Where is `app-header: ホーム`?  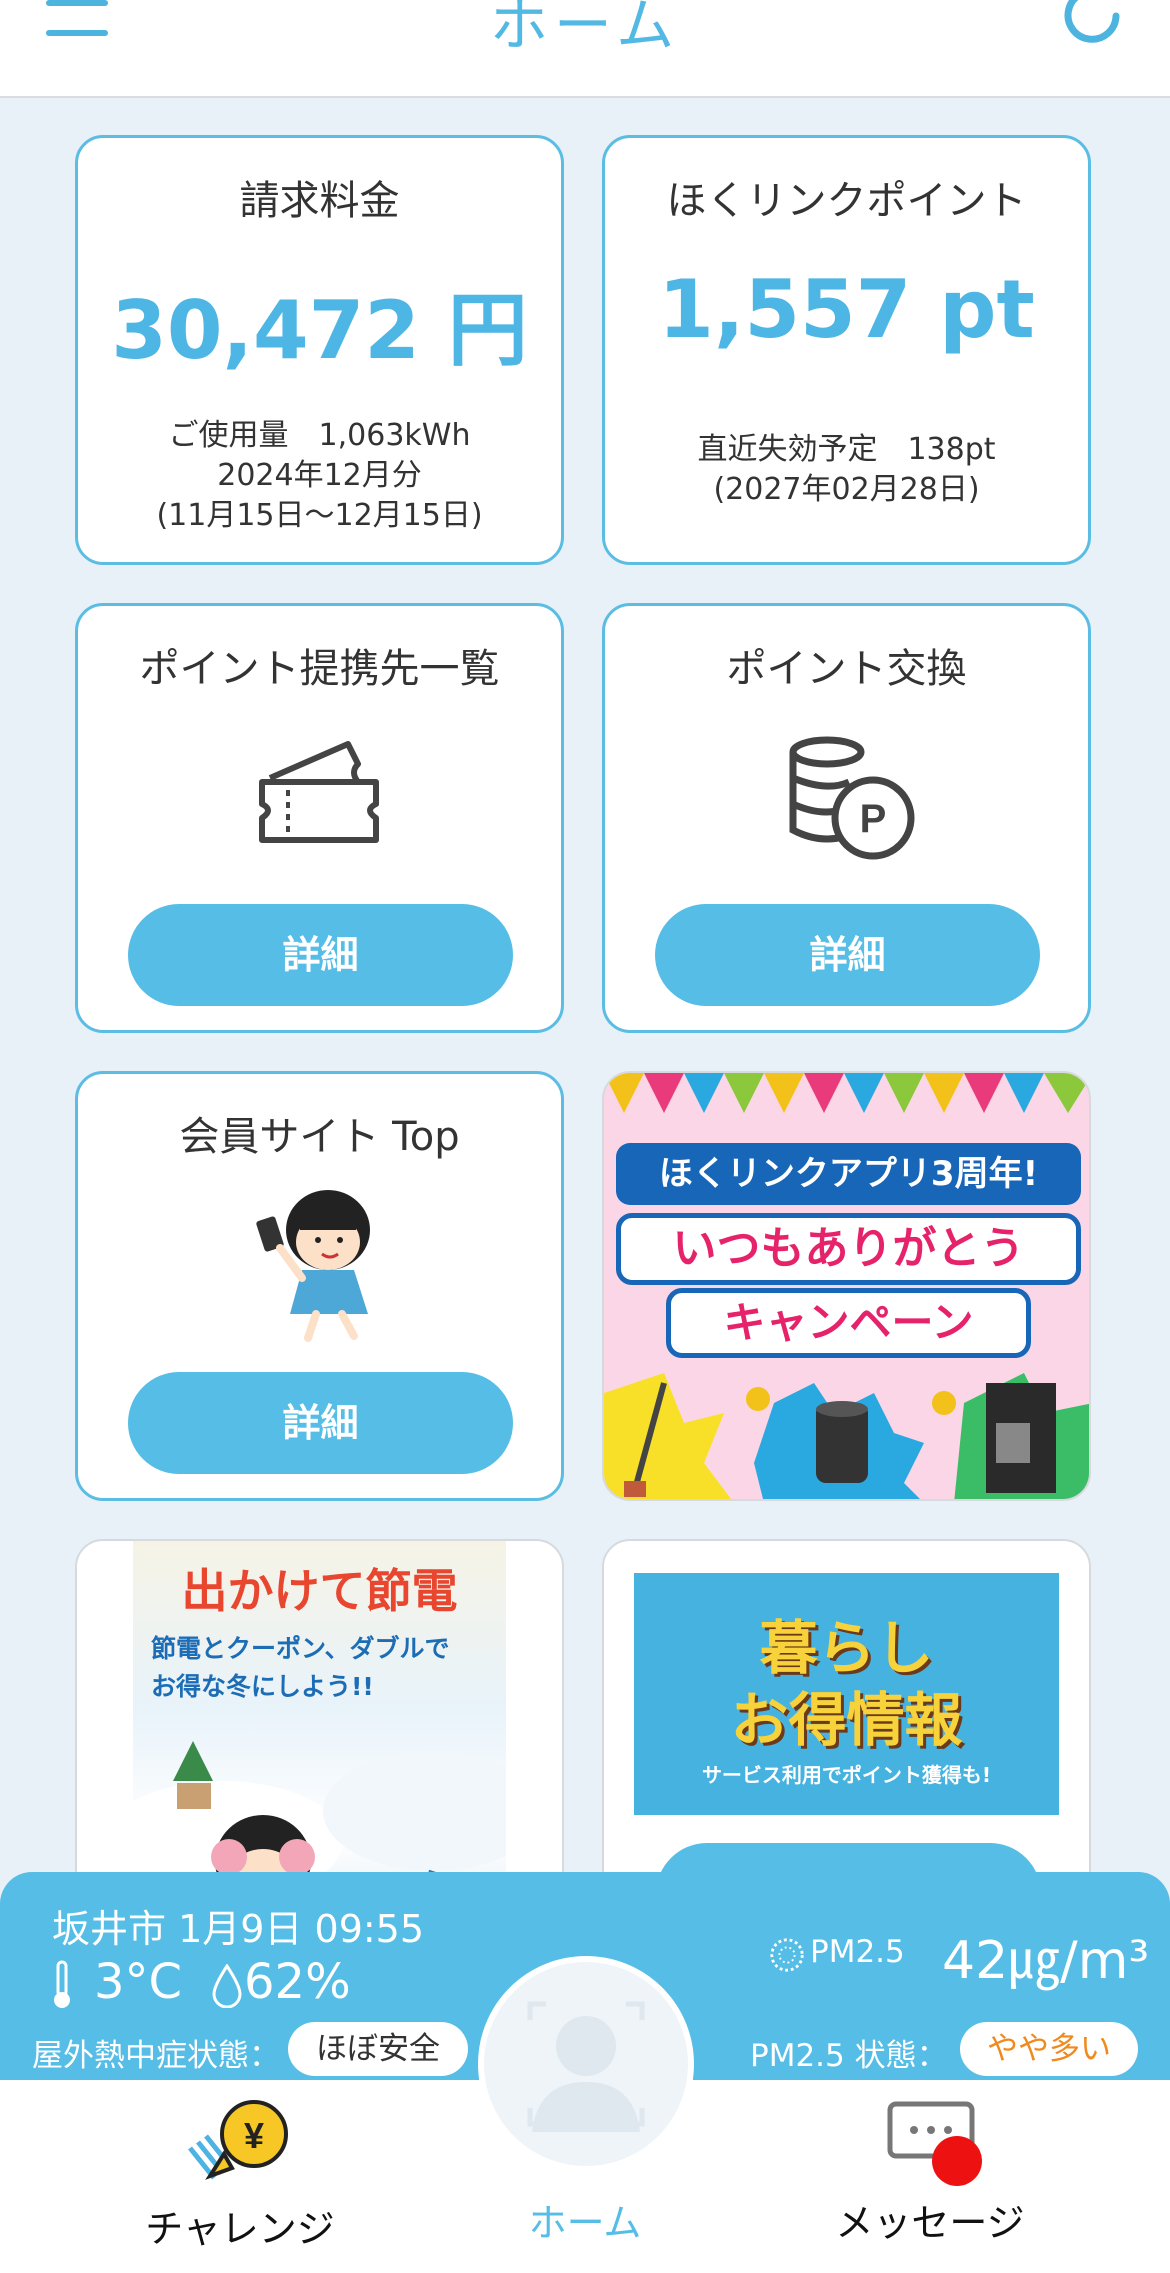 app-header: ホーム is located at coordinates (585, 49).